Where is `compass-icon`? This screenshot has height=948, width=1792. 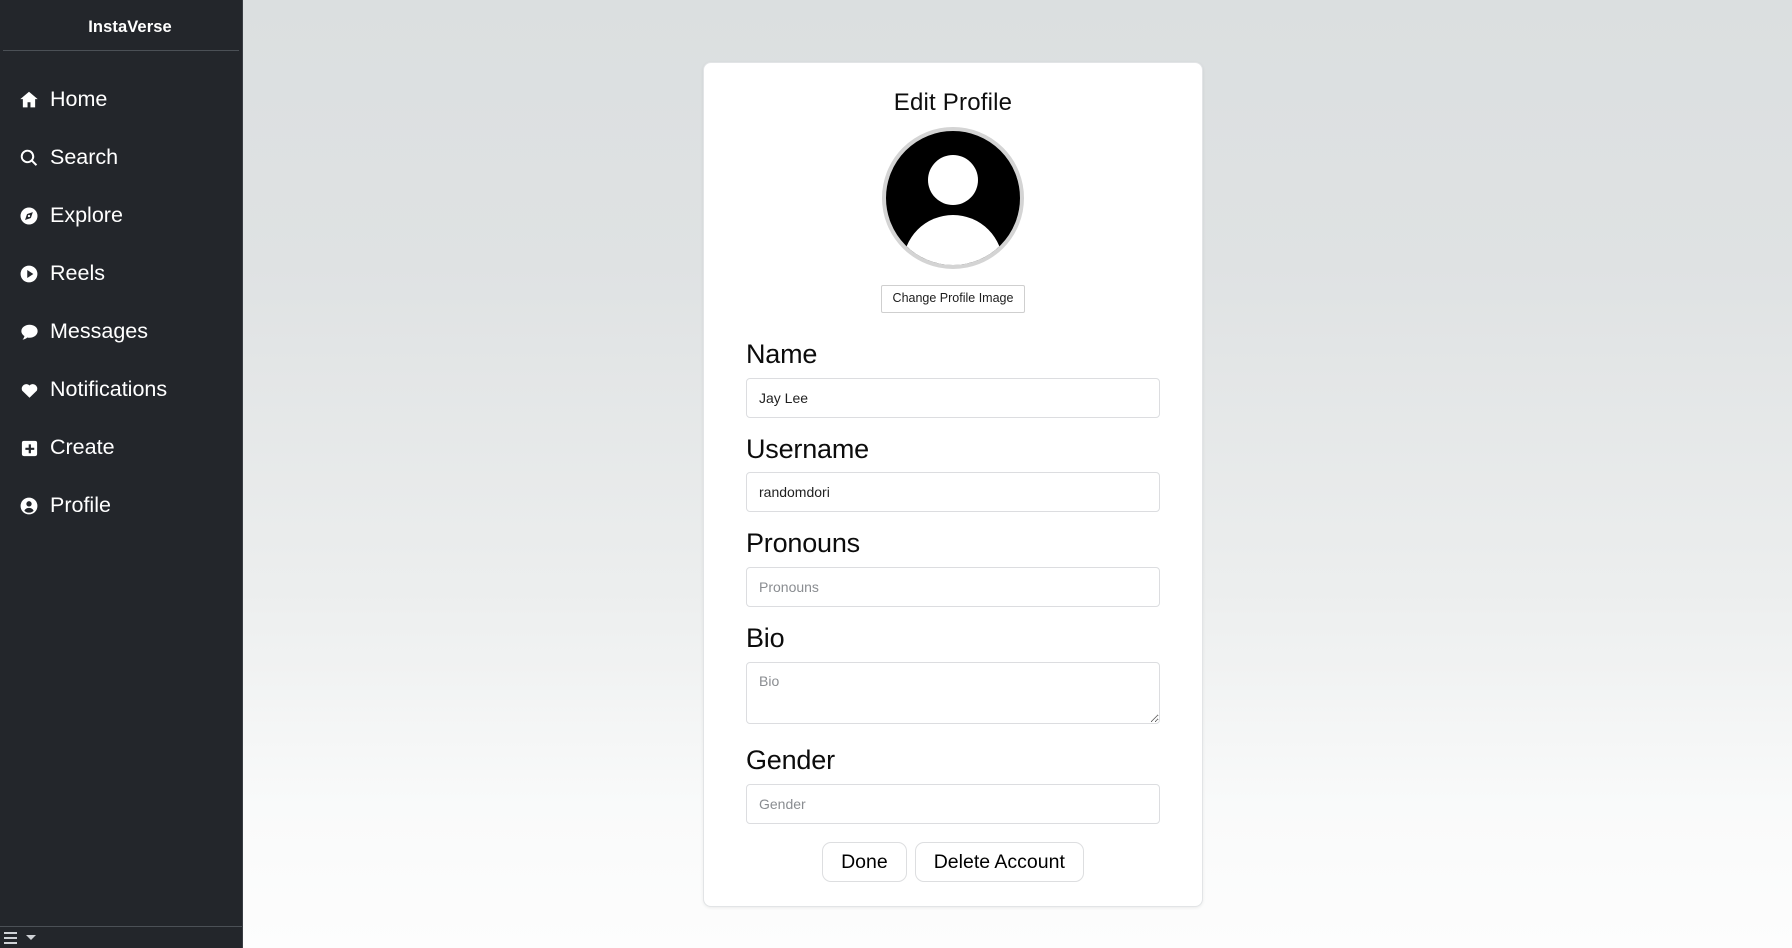
compass-icon is located at coordinates (29, 216).